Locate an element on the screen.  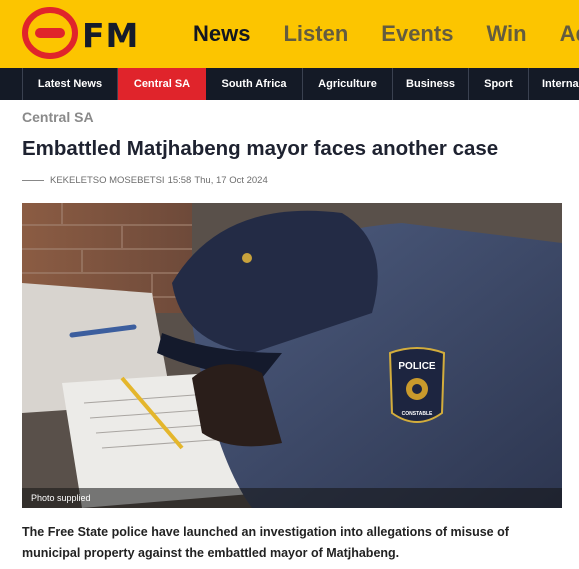
category-international: Interna is located at coordinates (554, 84).